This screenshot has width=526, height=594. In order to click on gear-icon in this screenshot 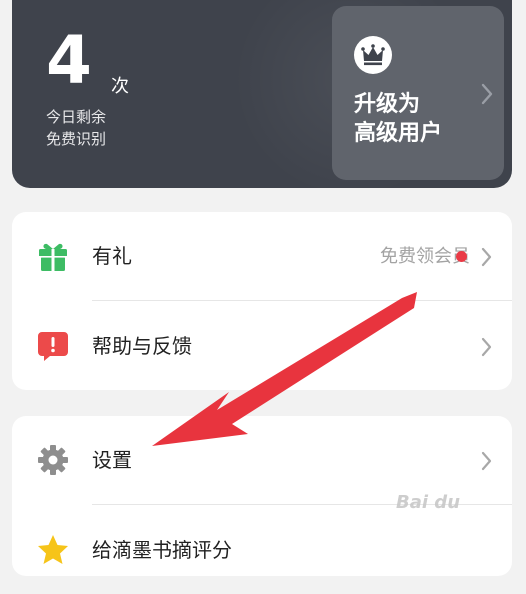, I will do `click(53, 460)`.